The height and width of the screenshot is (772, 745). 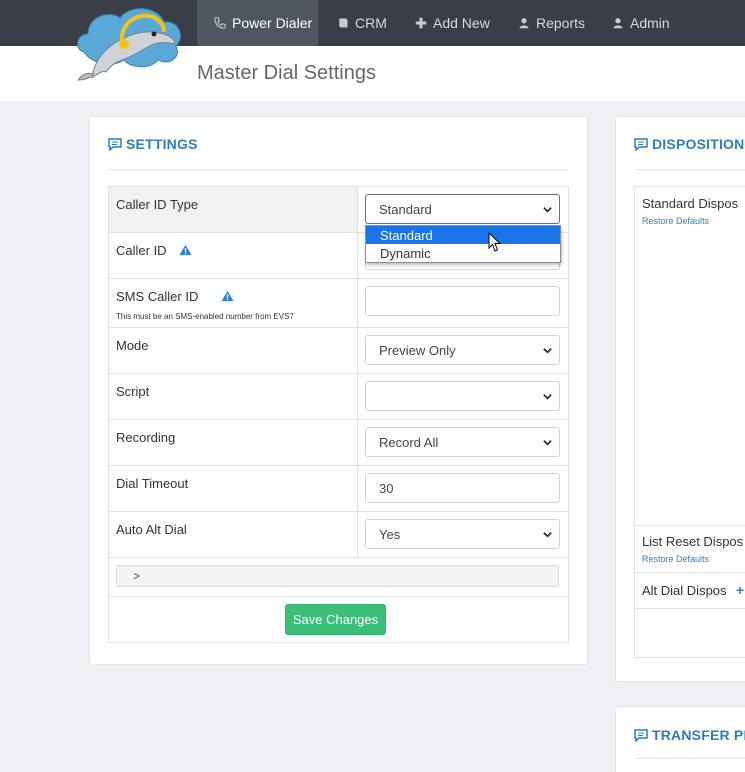 I want to click on settings-heading: SETTINGS, so click(x=153, y=144).